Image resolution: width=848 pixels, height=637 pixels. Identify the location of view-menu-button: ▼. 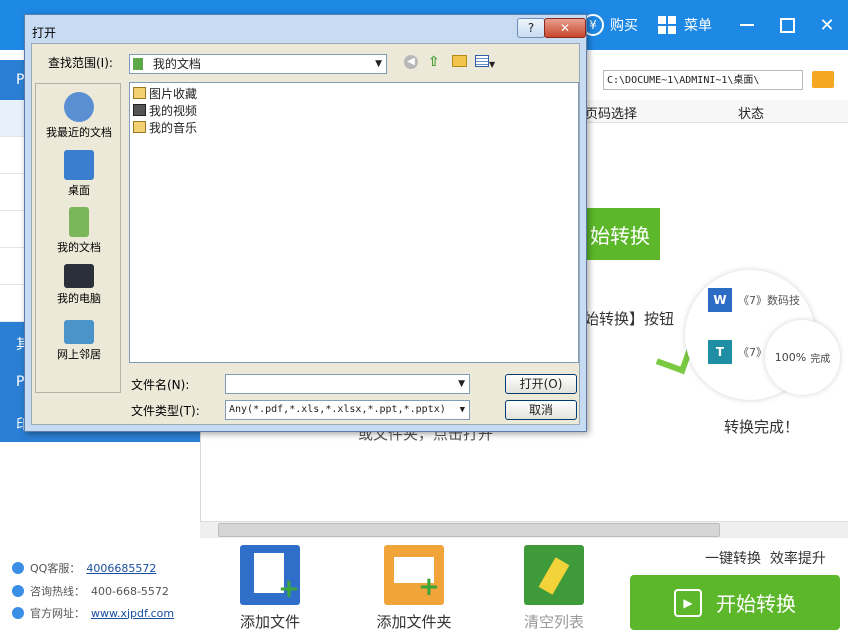
(487, 64).